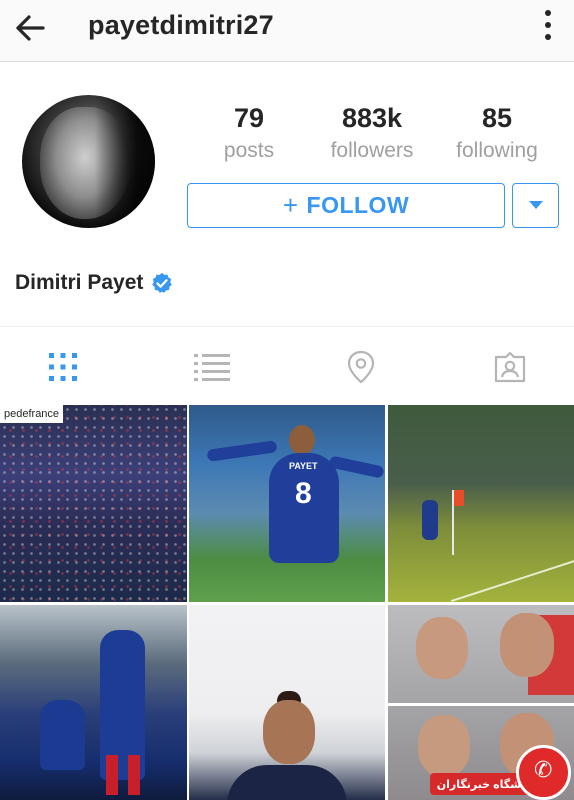  I want to click on grid-icon, so click(63, 367).